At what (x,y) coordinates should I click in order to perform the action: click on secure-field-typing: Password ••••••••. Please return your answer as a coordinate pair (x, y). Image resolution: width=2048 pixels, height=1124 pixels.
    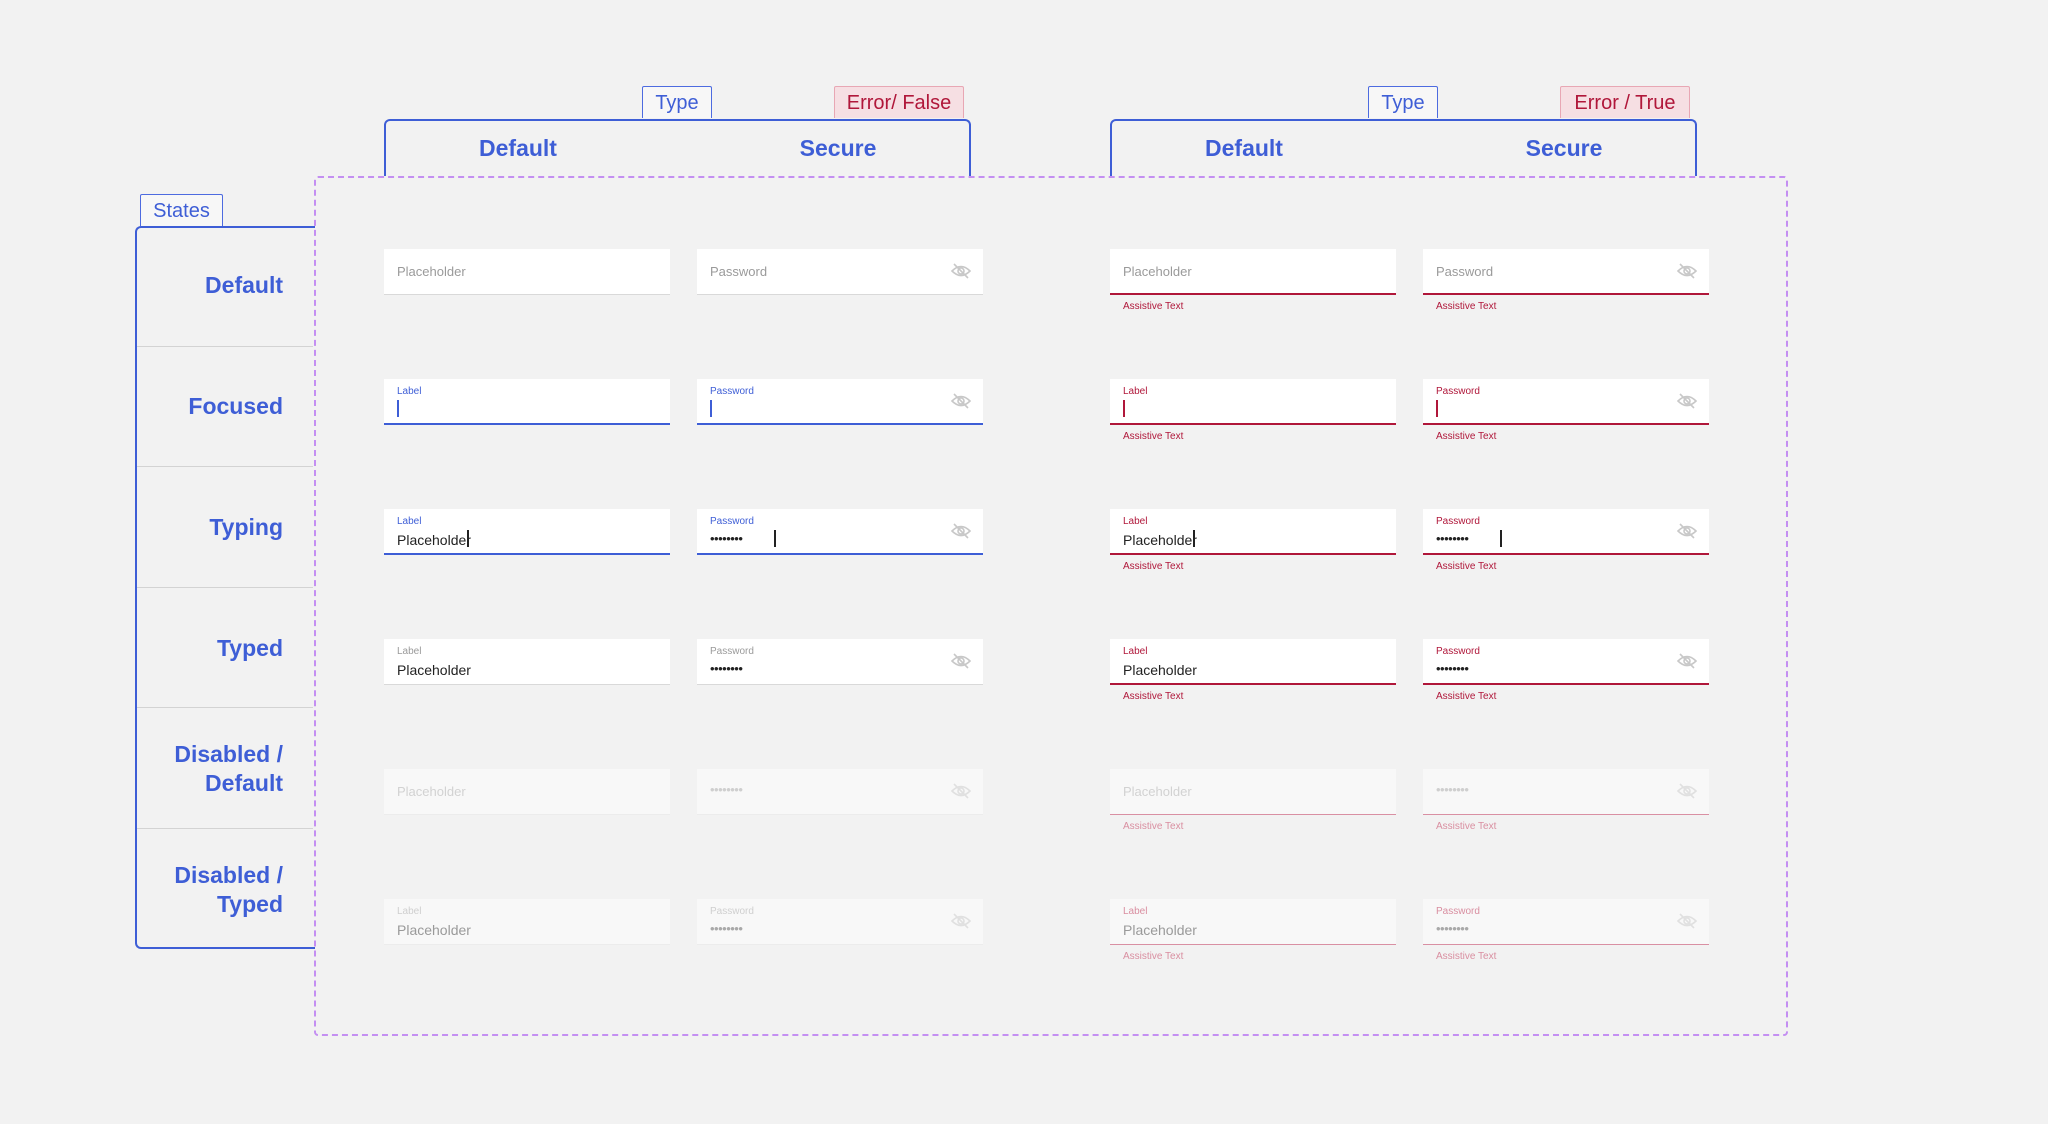
    Looking at the image, I should click on (840, 532).